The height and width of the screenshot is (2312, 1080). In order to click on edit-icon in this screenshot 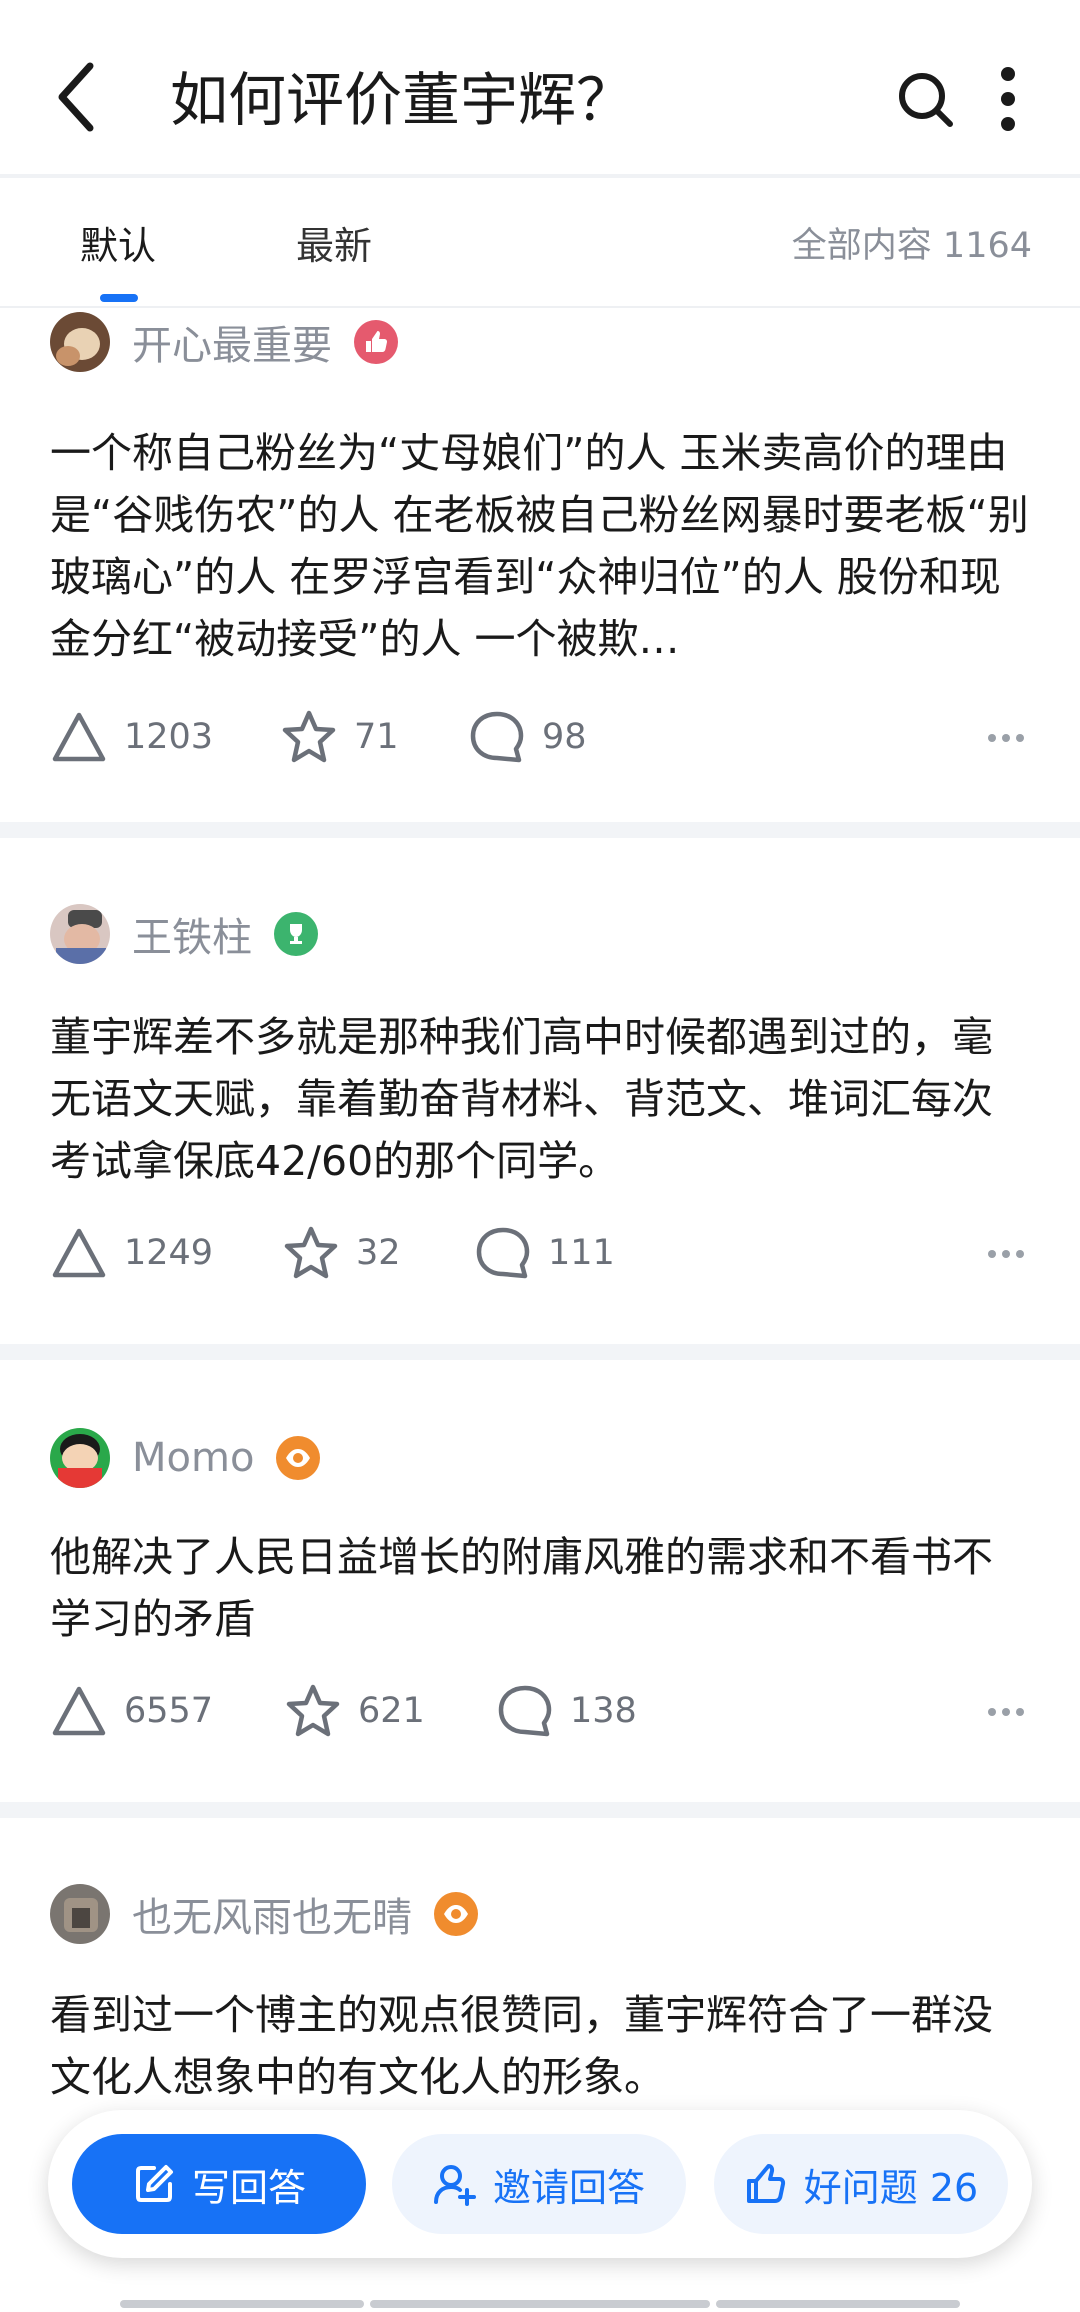, I will do `click(154, 2183)`.